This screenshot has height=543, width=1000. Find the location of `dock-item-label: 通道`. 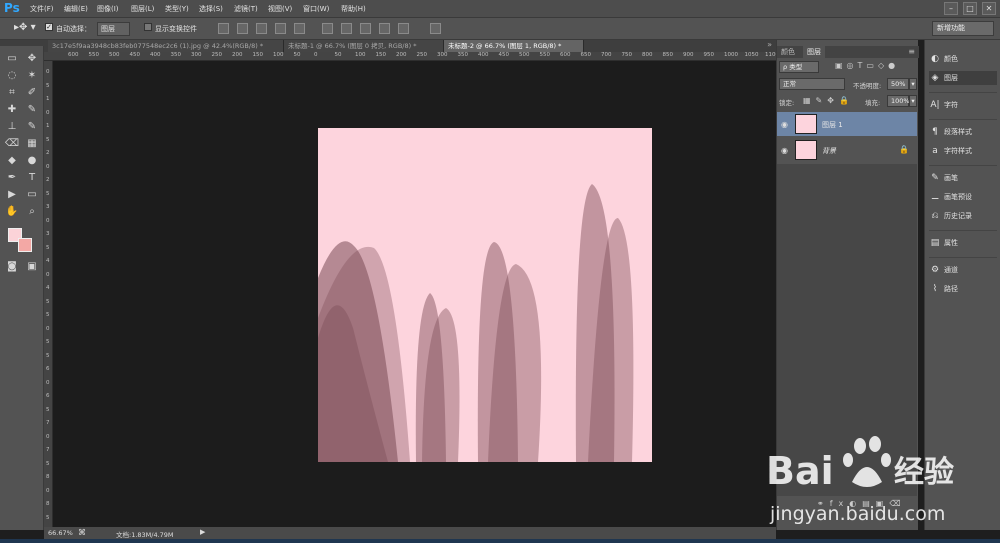

dock-item-label: 通道 is located at coordinates (951, 270).